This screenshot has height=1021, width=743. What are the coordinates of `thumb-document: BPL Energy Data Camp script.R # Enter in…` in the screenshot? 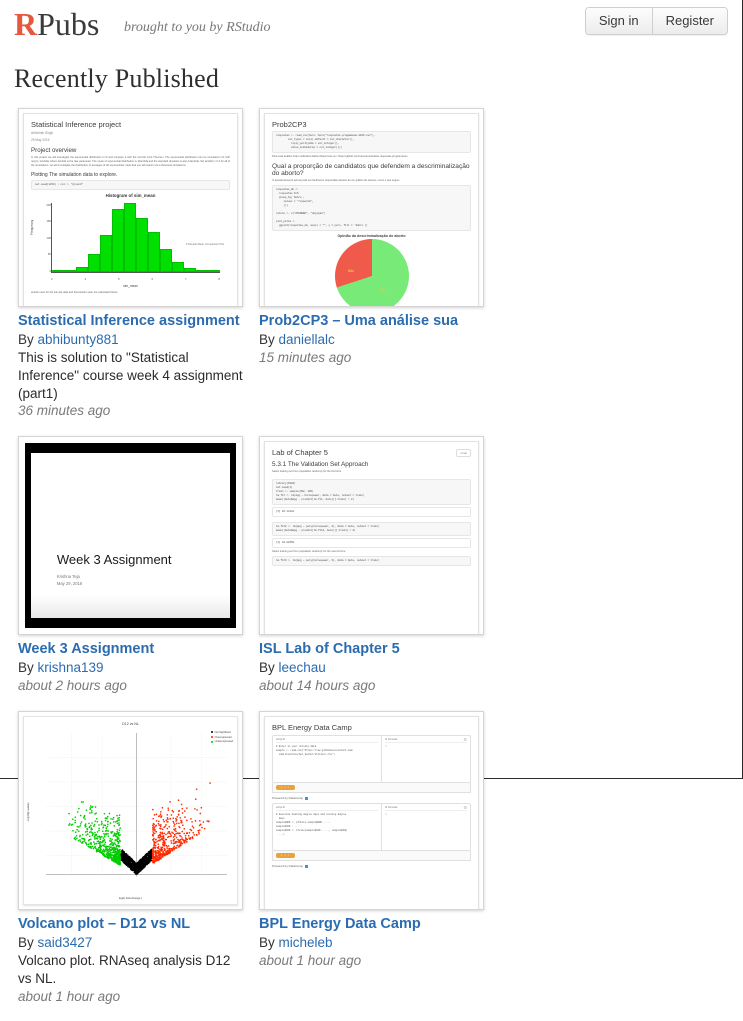 It's located at (371, 812).